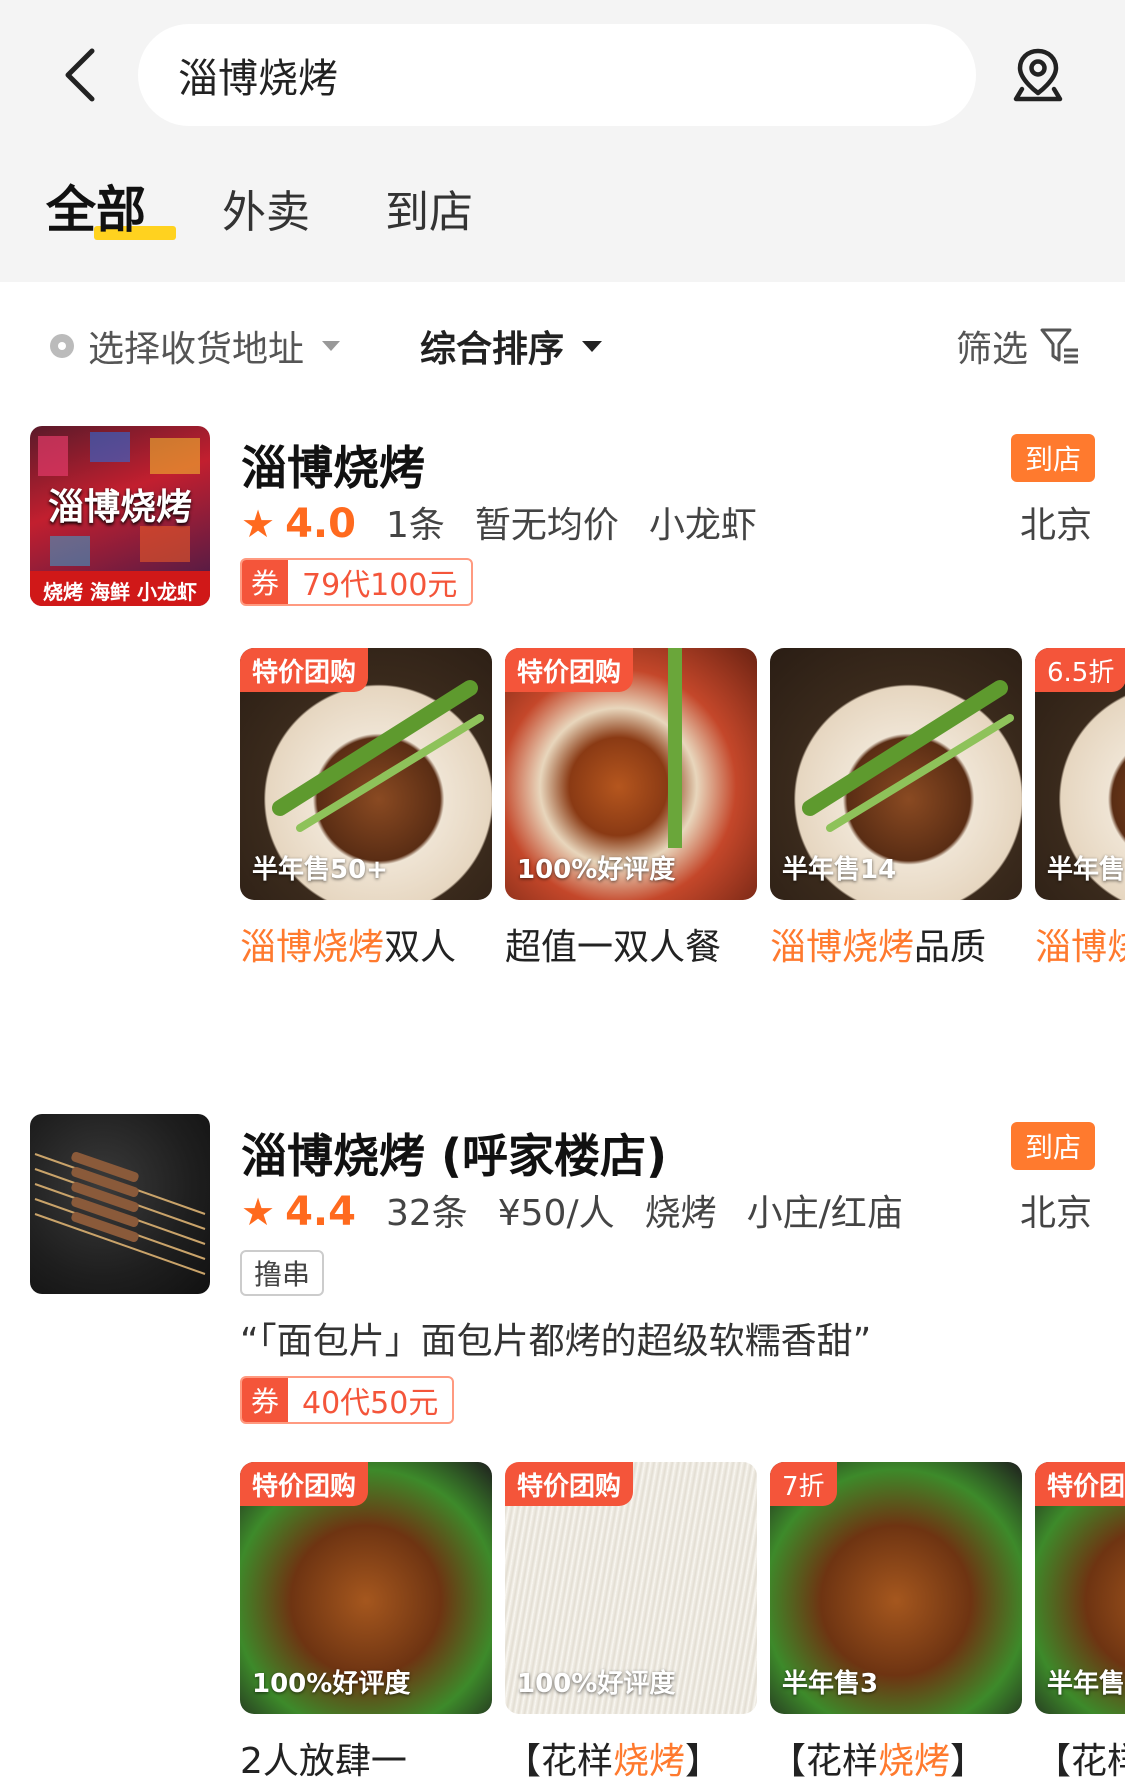  What do you see at coordinates (824, 1213) in the screenshot?
I see `shop-area: 小庄/红庙` at bounding box center [824, 1213].